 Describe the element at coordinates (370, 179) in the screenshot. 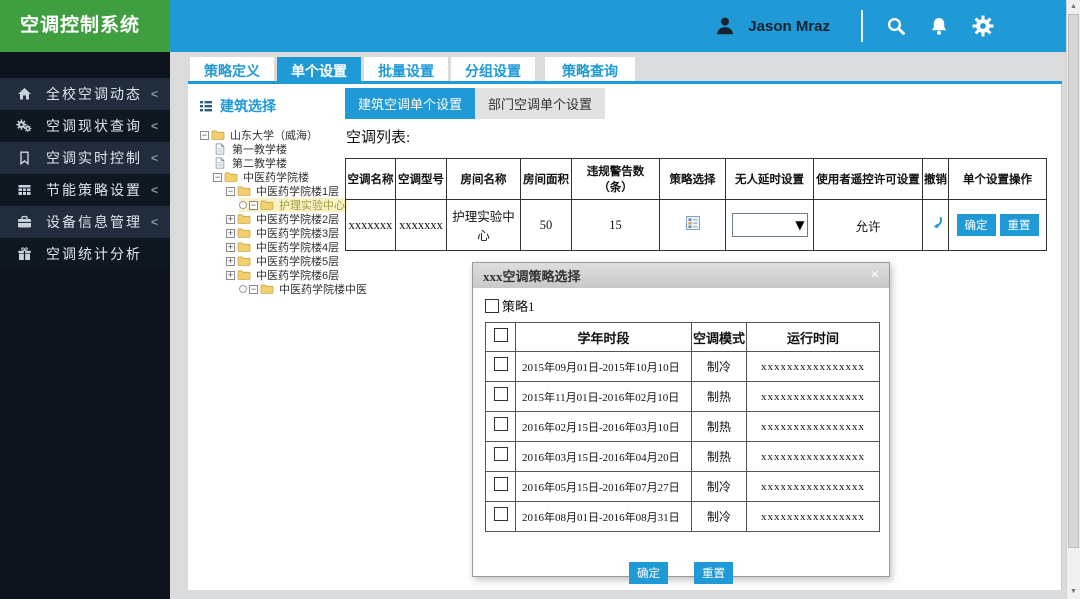

I see `ac-col-header: 空调名称` at that location.